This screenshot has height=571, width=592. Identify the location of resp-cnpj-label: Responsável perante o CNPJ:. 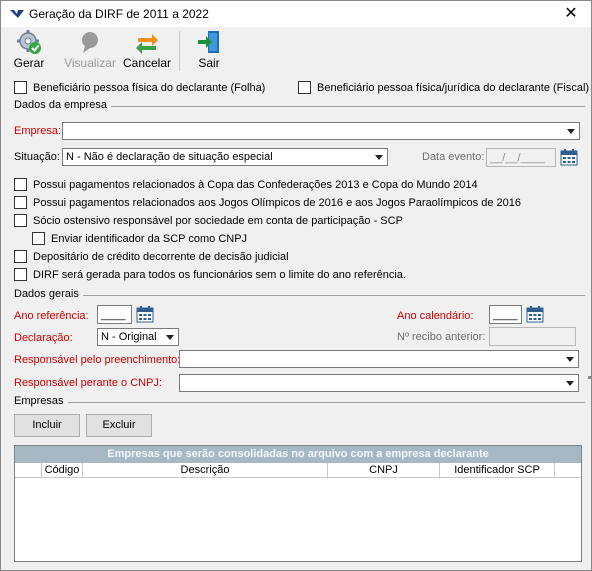
(88, 383).